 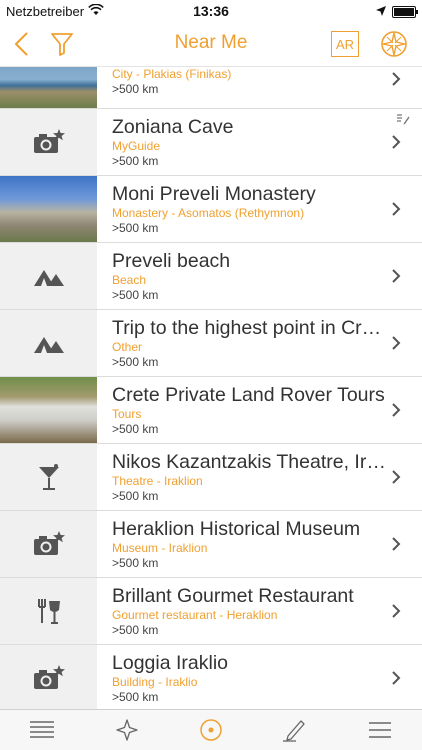 I want to click on thumb-cocktail, so click(x=48, y=477).